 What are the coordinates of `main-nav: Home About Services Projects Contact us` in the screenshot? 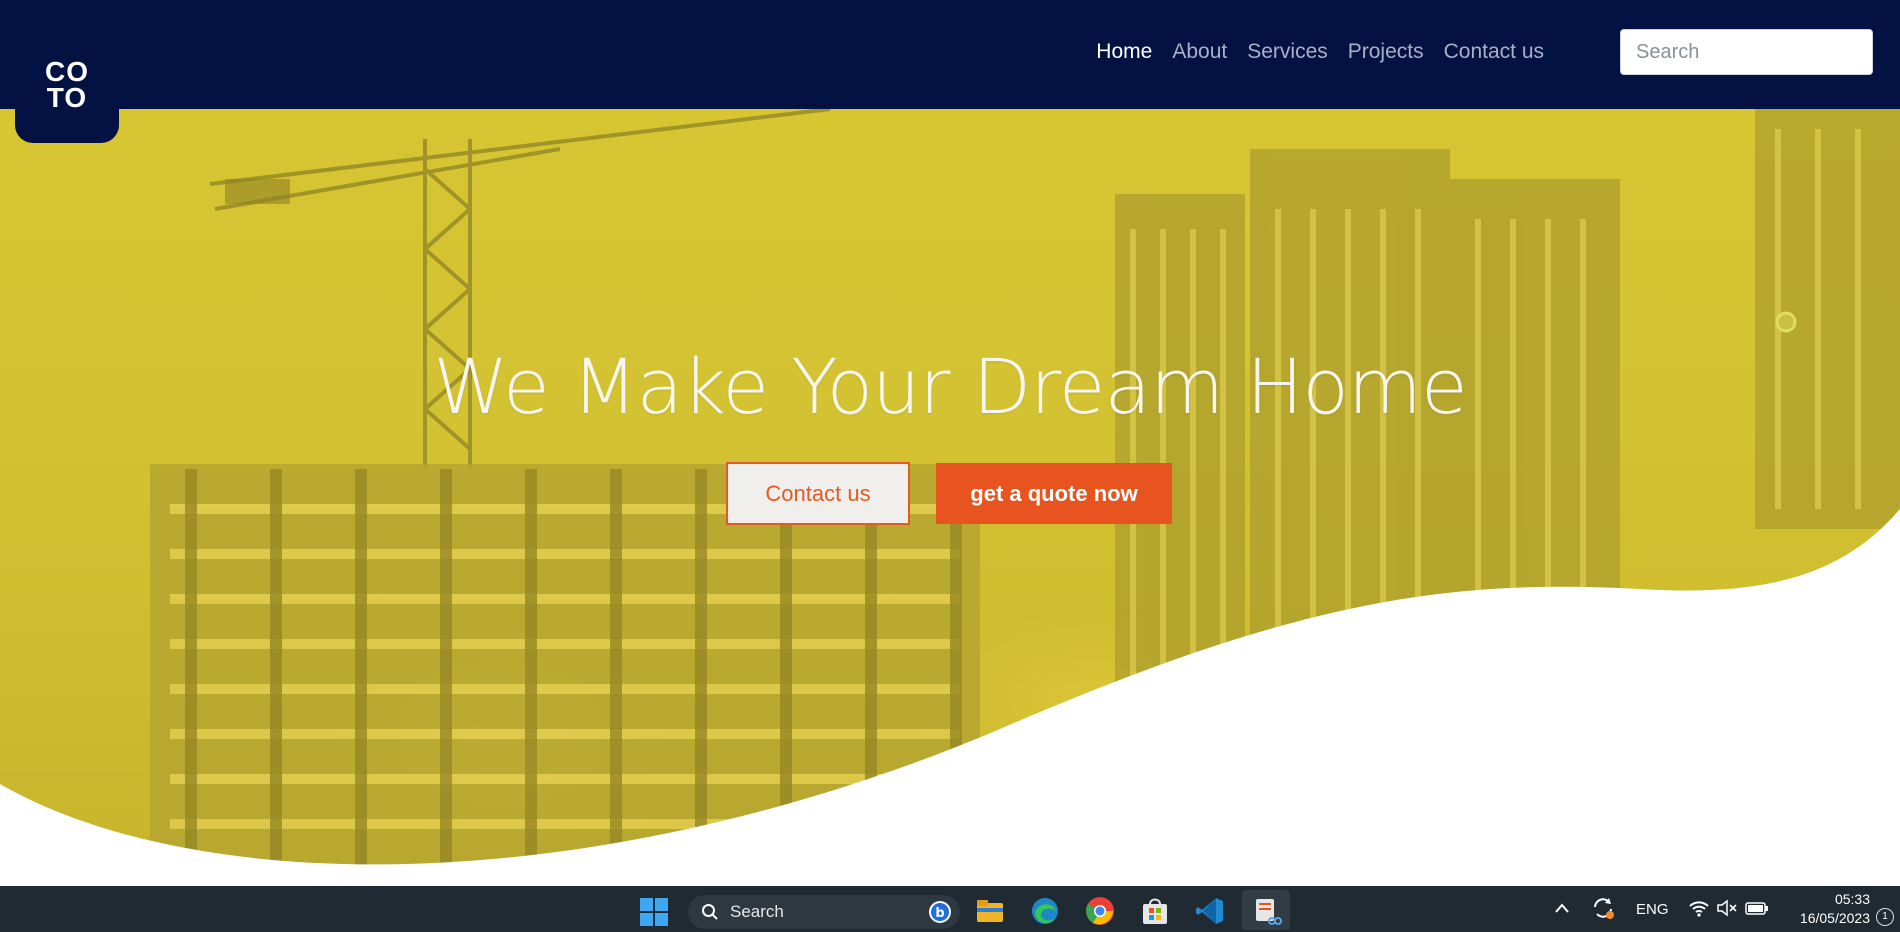 It's located at (1320, 52).